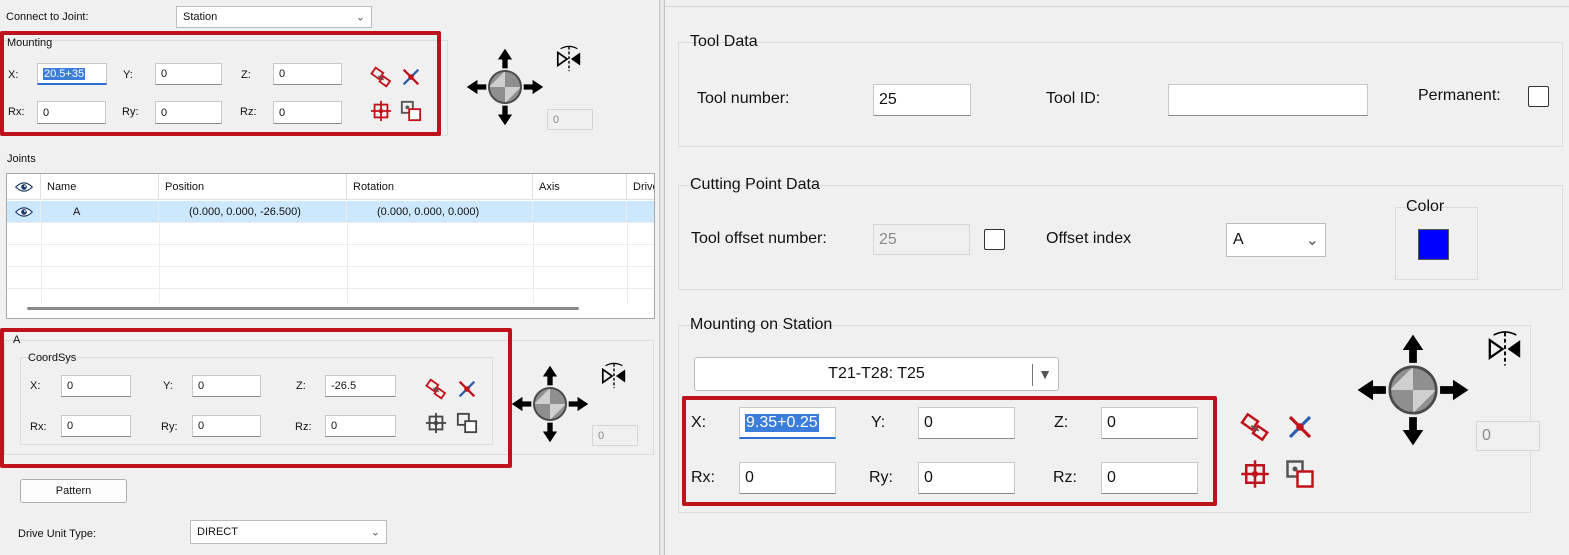 Image resolution: width=1569 pixels, height=555 pixels. I want to click on tool-offset-number-value: 25, so click(888, 239).